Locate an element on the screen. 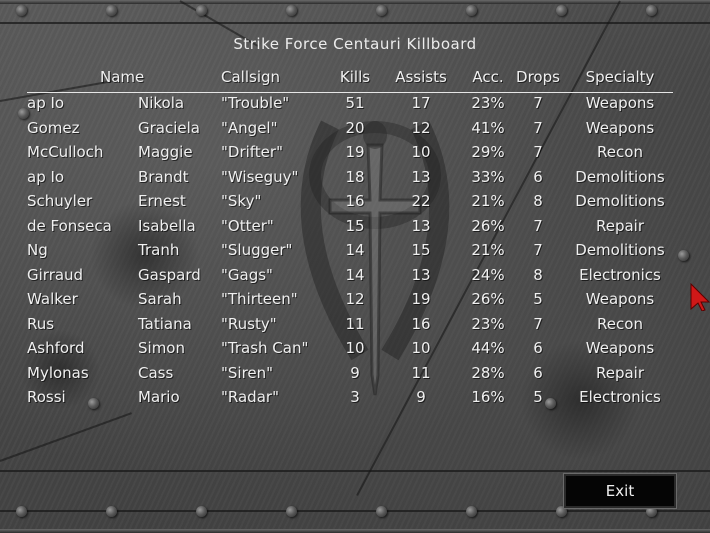 The width and height of the screenshot is (710, 533). pilot-assists: 22 is located at coordinates (421, 201).